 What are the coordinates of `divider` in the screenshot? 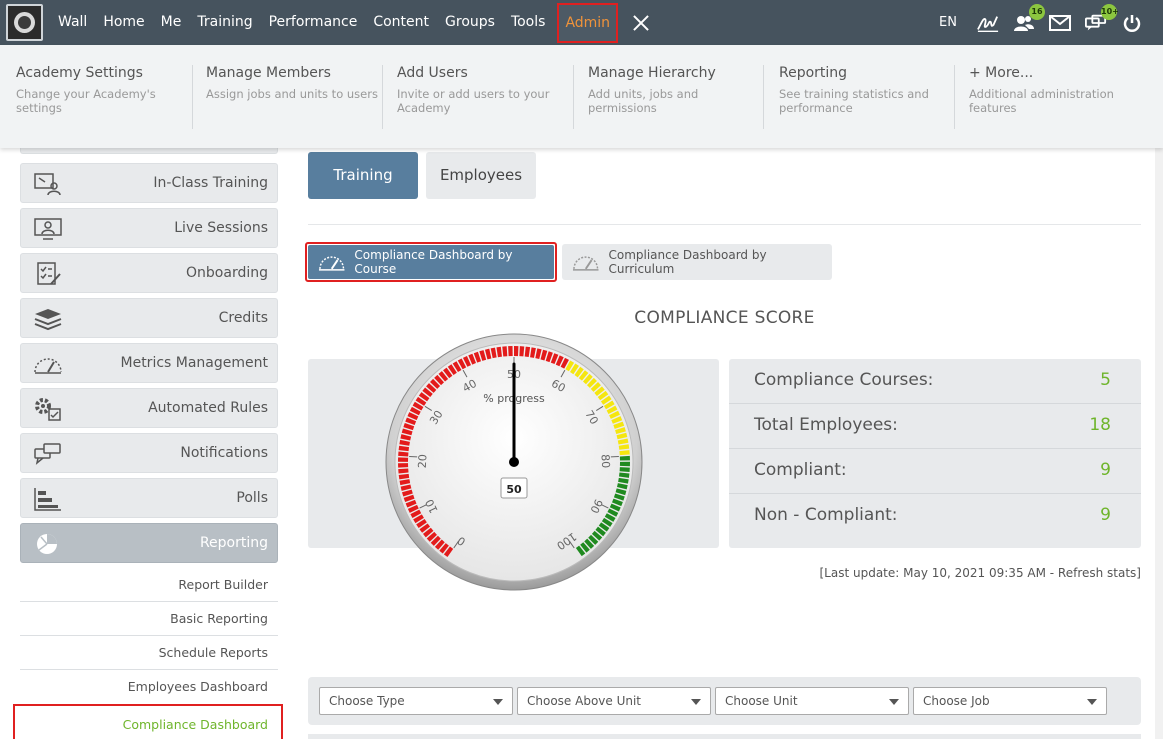 It's located at (724, 224).